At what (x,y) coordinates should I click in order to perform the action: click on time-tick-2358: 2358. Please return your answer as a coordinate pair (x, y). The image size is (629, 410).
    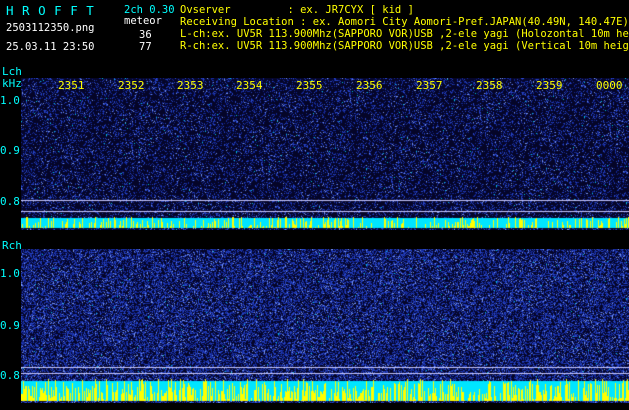
    Looking at the image, I should click on (489, 85).